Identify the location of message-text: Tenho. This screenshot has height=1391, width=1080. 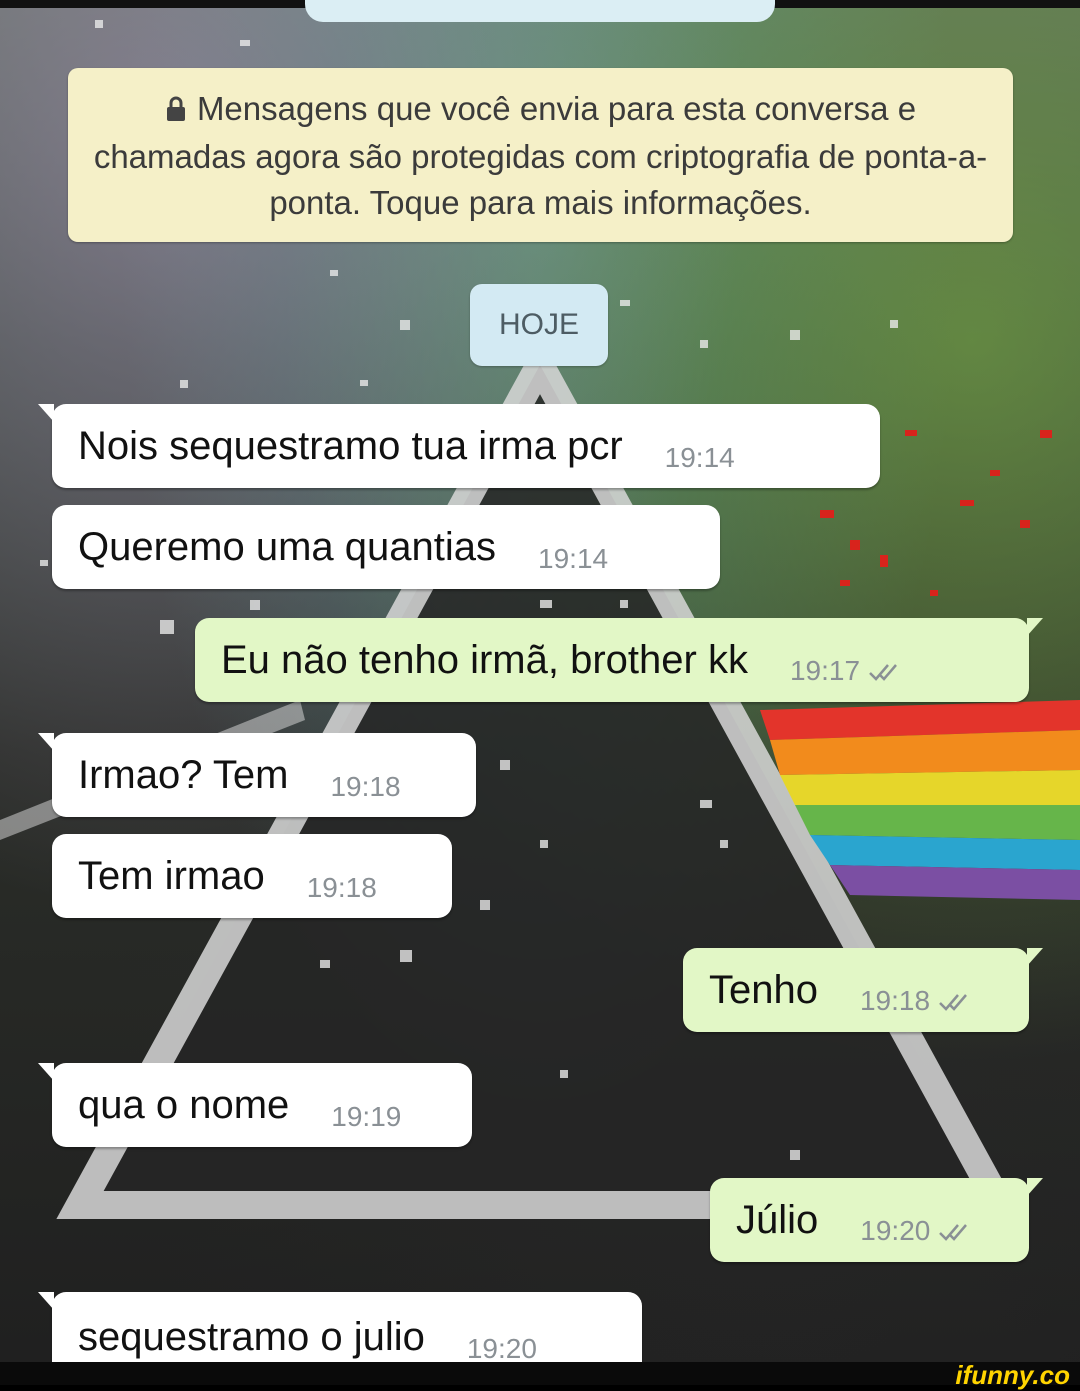
(763, 989).